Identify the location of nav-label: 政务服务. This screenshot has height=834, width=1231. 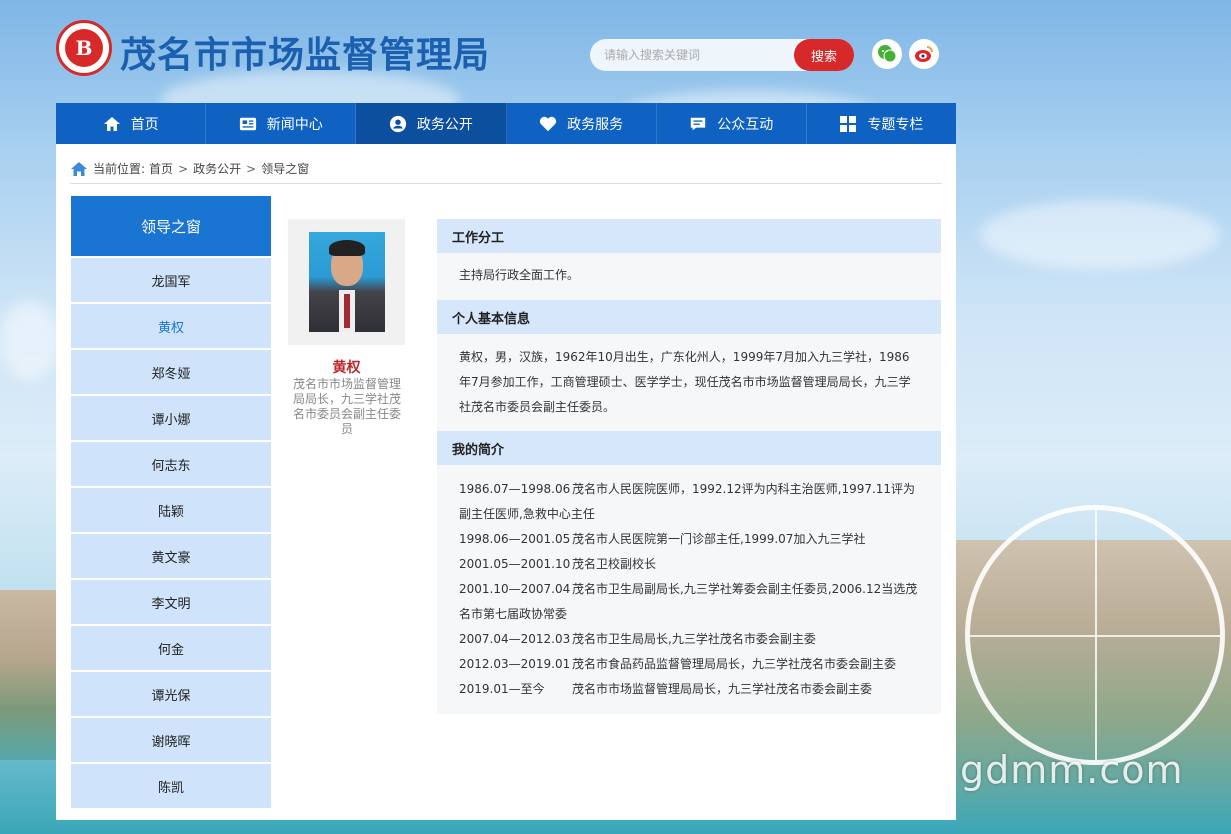
(595, 124).